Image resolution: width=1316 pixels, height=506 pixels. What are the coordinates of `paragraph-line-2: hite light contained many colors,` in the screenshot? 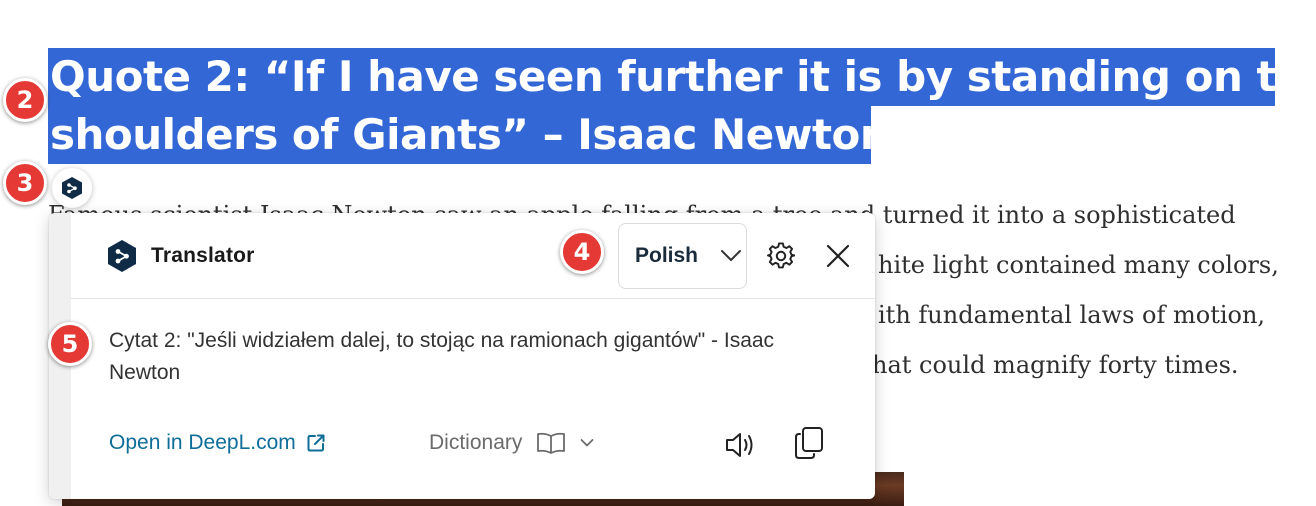 It's located at (1078, 265).